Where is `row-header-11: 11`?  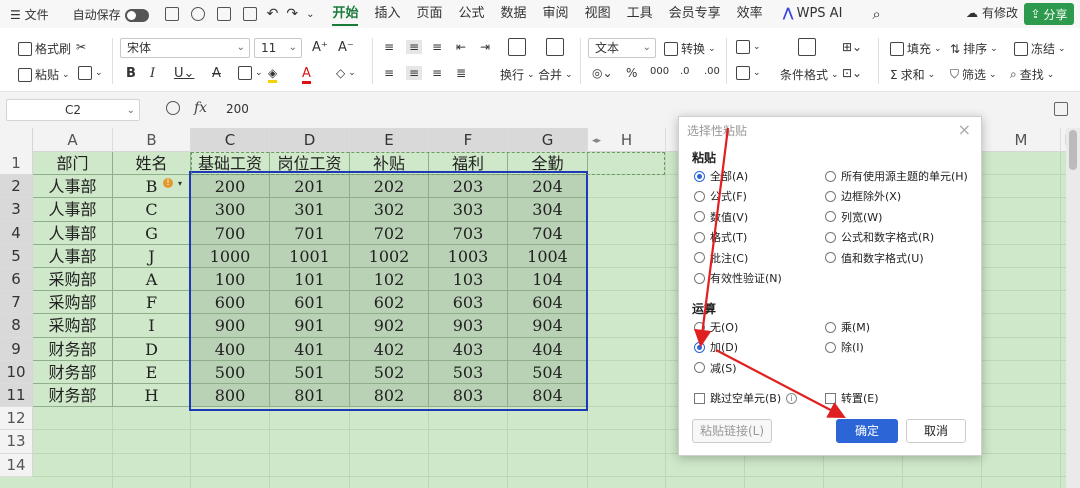 row-header-11: 11 is located at coordinates (16, 396).